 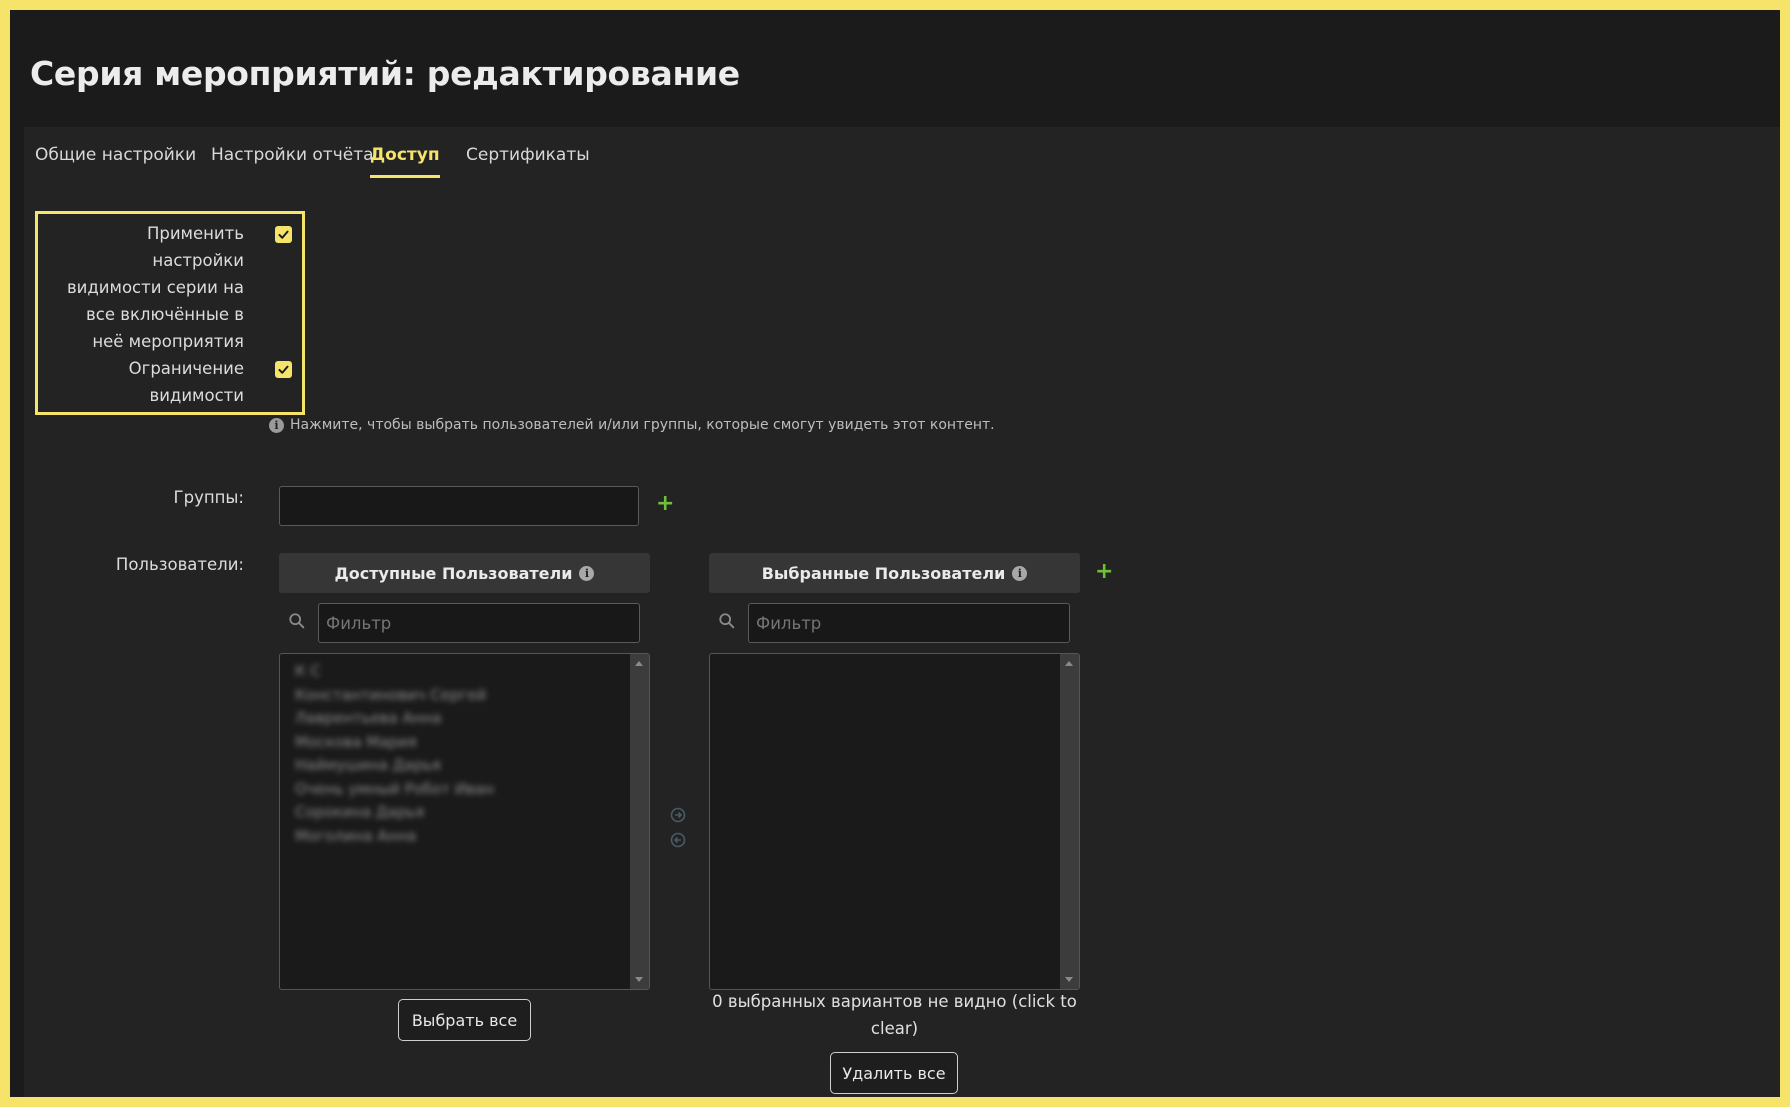 What do you see at coordinates (179, 564) in the screenshot?
I see `users-label: Пользователи:` at bounding box center [179, 564].